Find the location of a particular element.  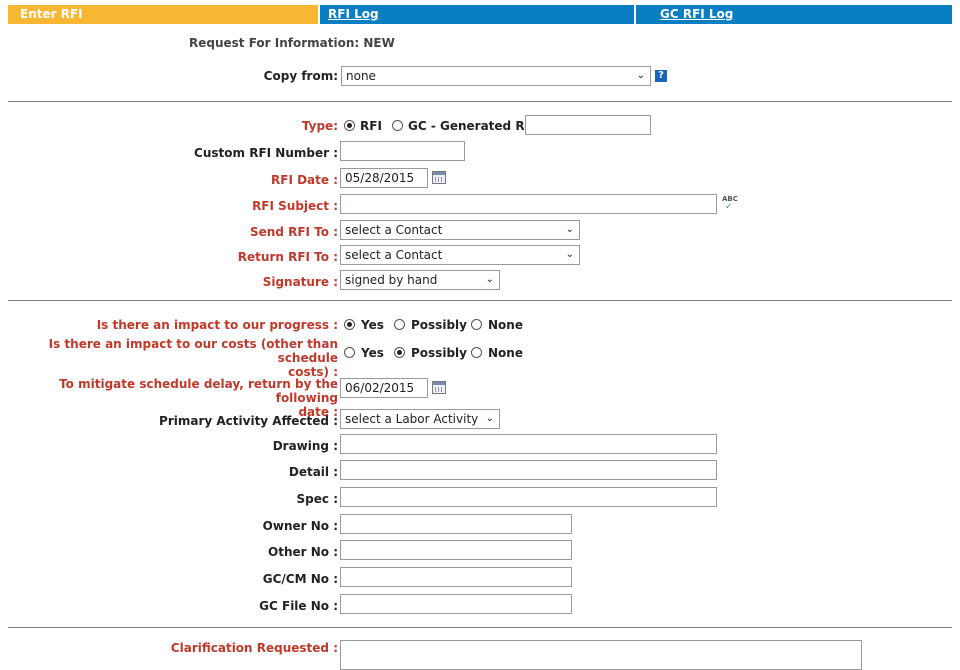

impact-costs-yes-label: Yes is located at coordinates (372, 353).